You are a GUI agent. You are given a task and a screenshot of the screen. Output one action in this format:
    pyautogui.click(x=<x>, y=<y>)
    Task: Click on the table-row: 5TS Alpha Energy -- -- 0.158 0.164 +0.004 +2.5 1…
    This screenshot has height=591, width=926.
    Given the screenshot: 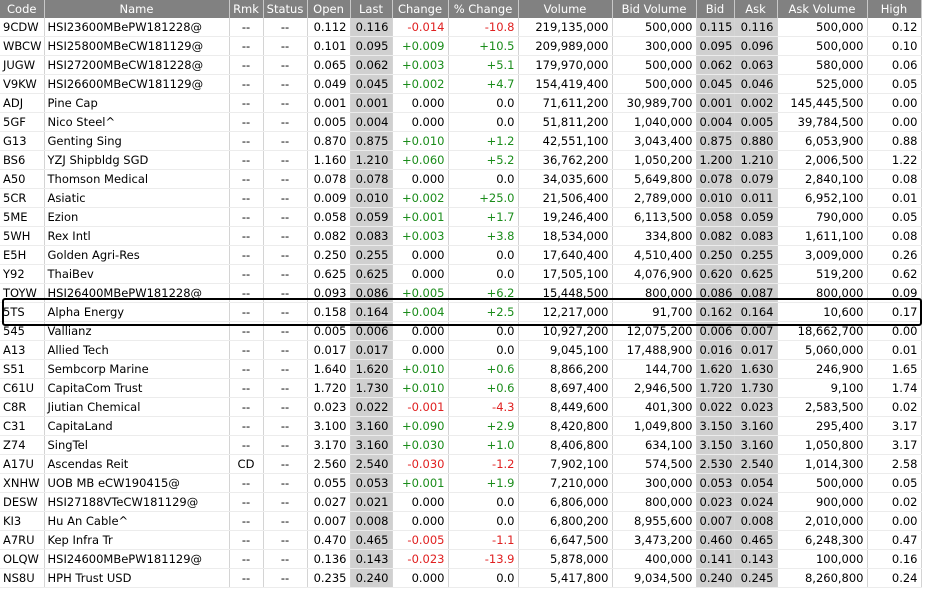 What is the action you would take?
    pyautogui.click(x=461, y=312)
    